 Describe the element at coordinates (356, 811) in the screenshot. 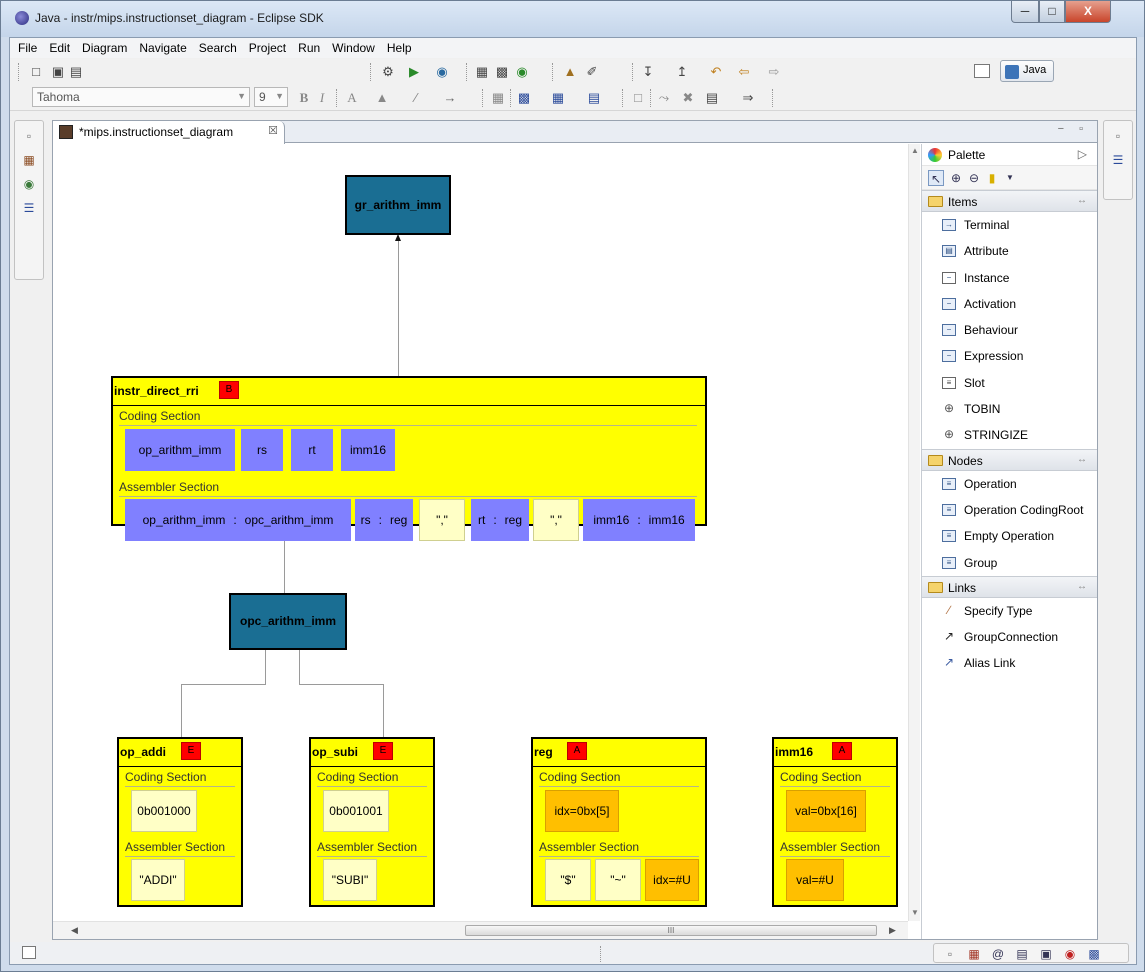

I see `coding-field: 0b001001` at that location.